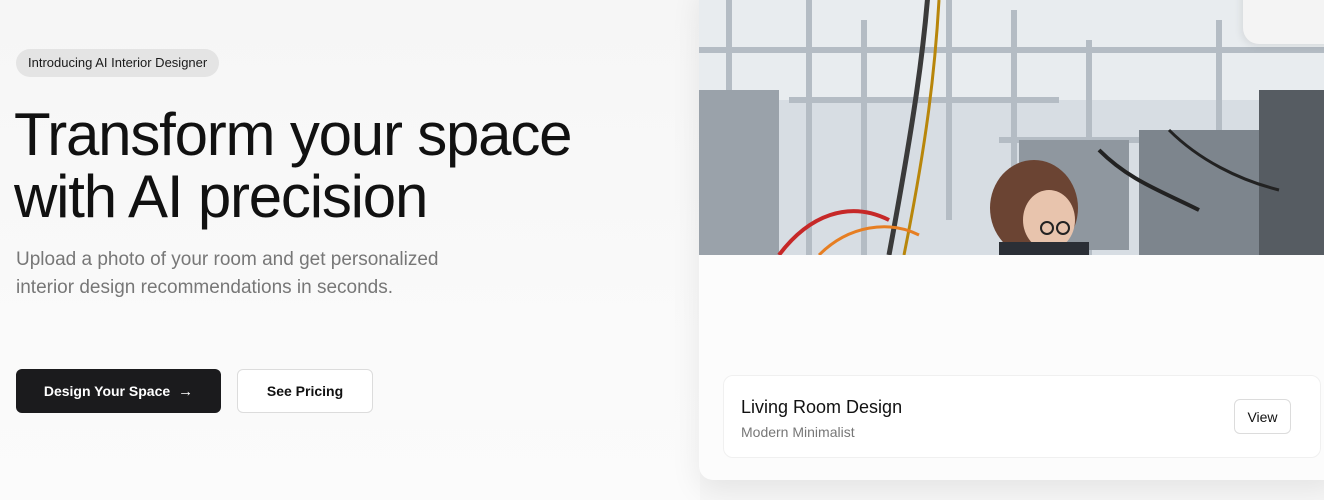  I want to click on headline-line-1: Transform your space, so click(293, 134).